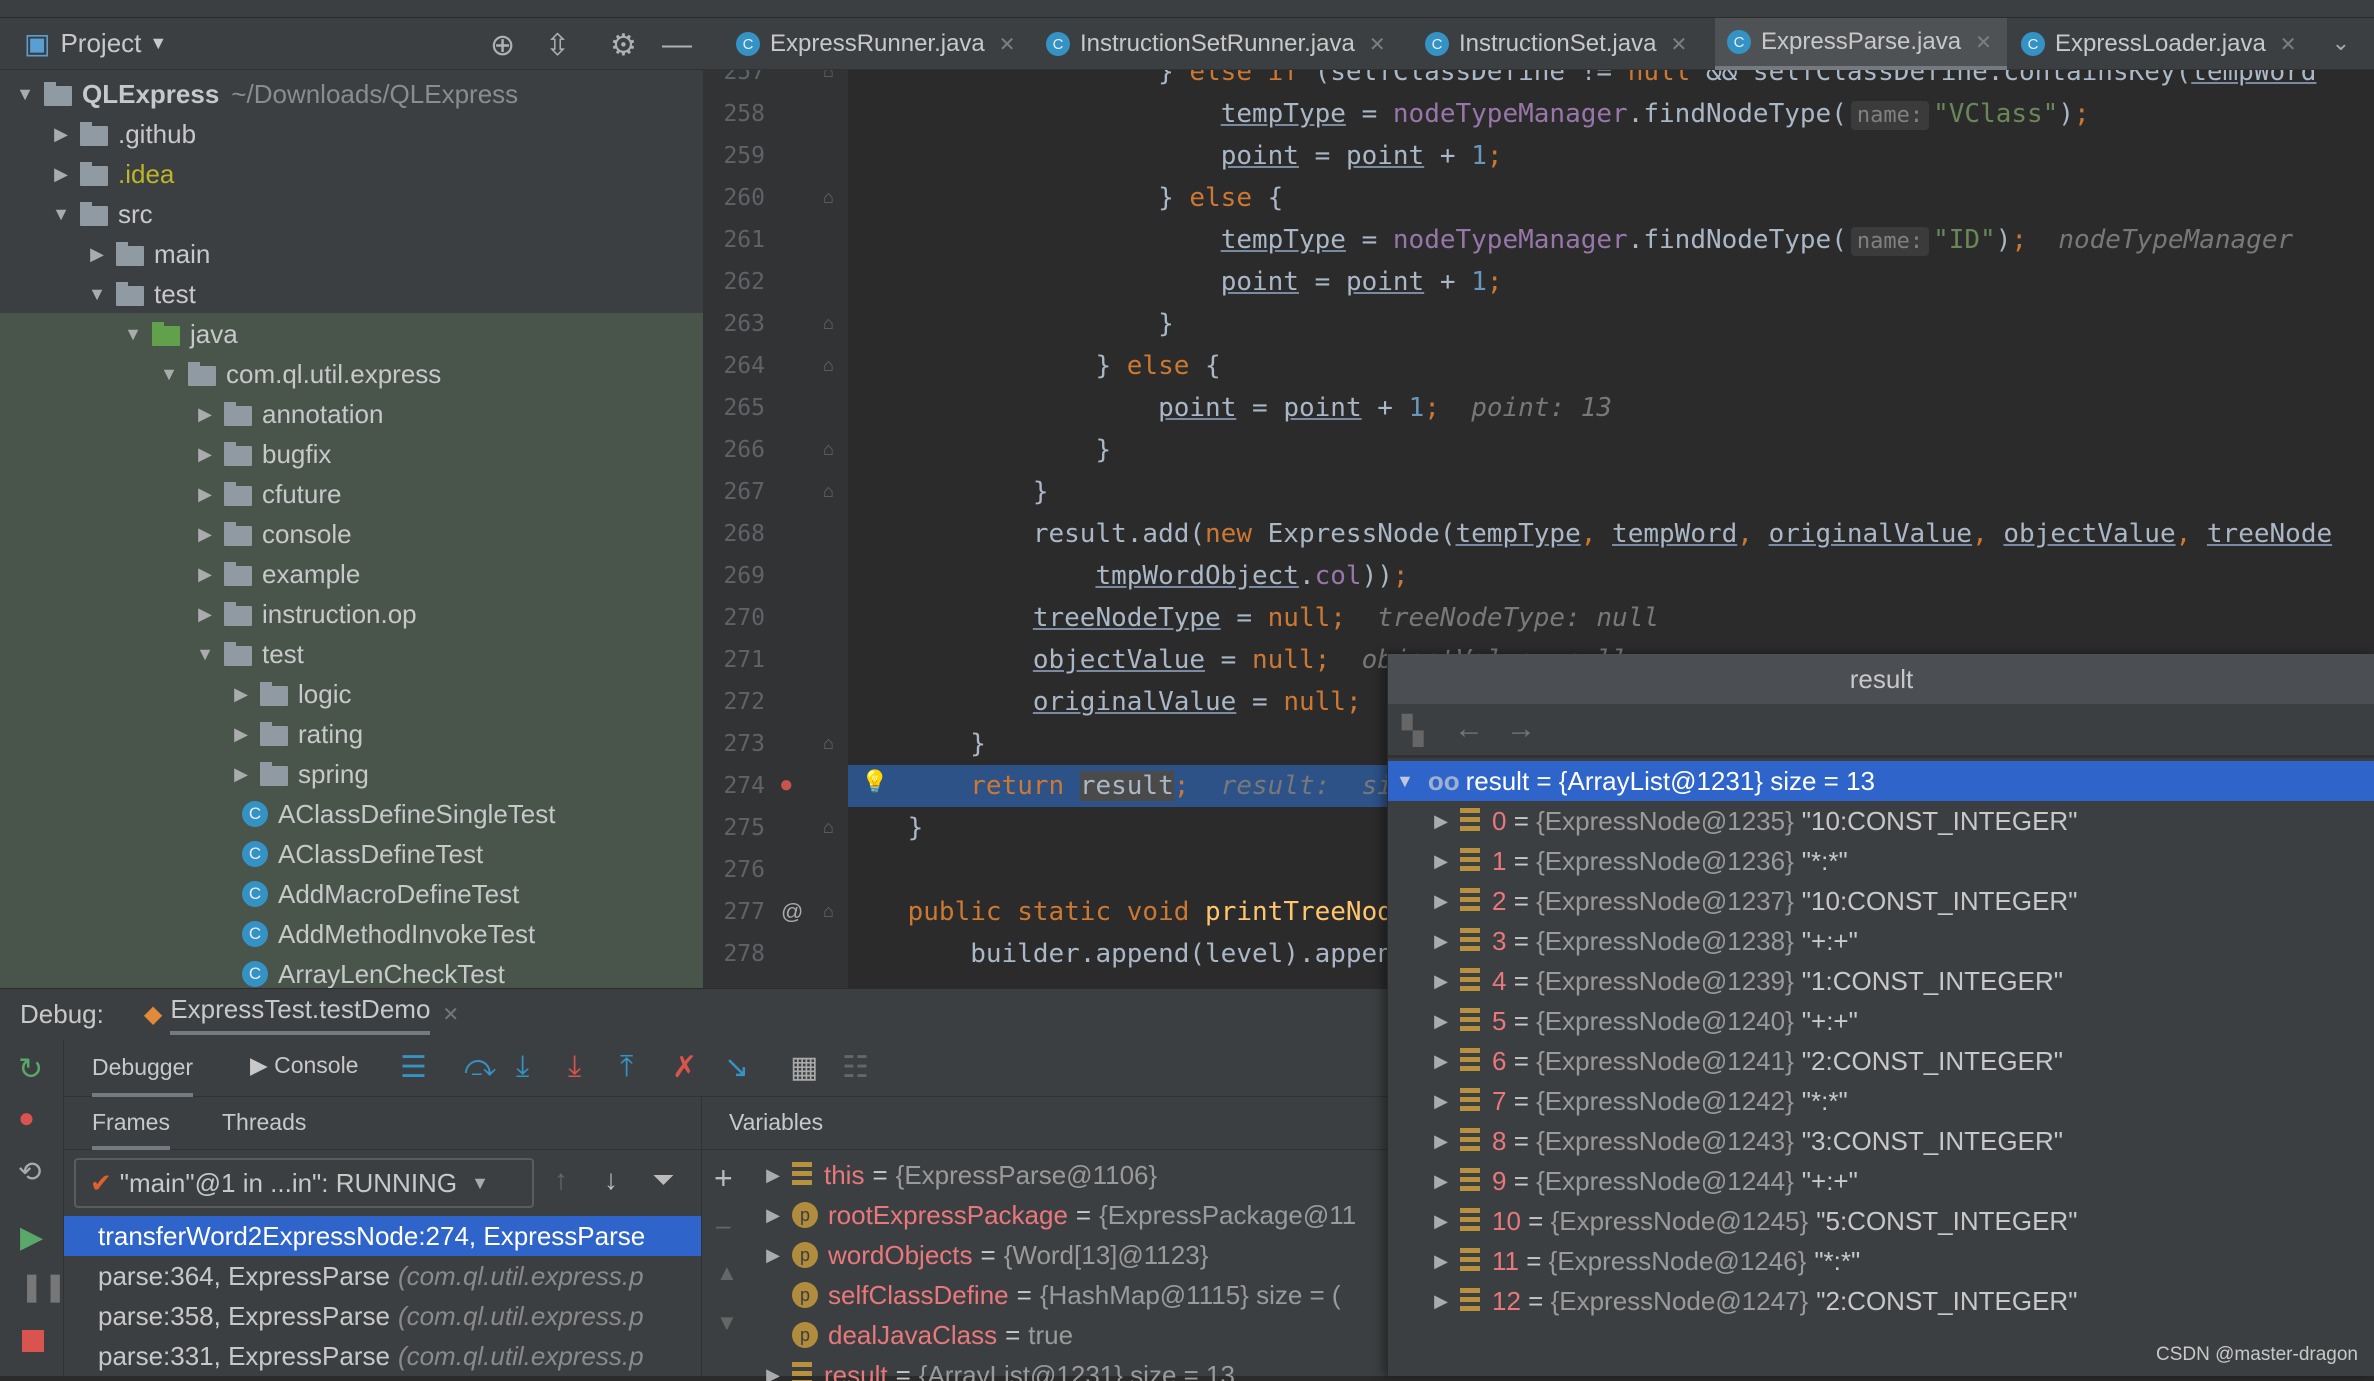 The width and height of the screenshot is (2374, 1381). I want to click on result-item-row: ▶5 = {ExpressNode@1240}"+:+", so click(1881, 1021).